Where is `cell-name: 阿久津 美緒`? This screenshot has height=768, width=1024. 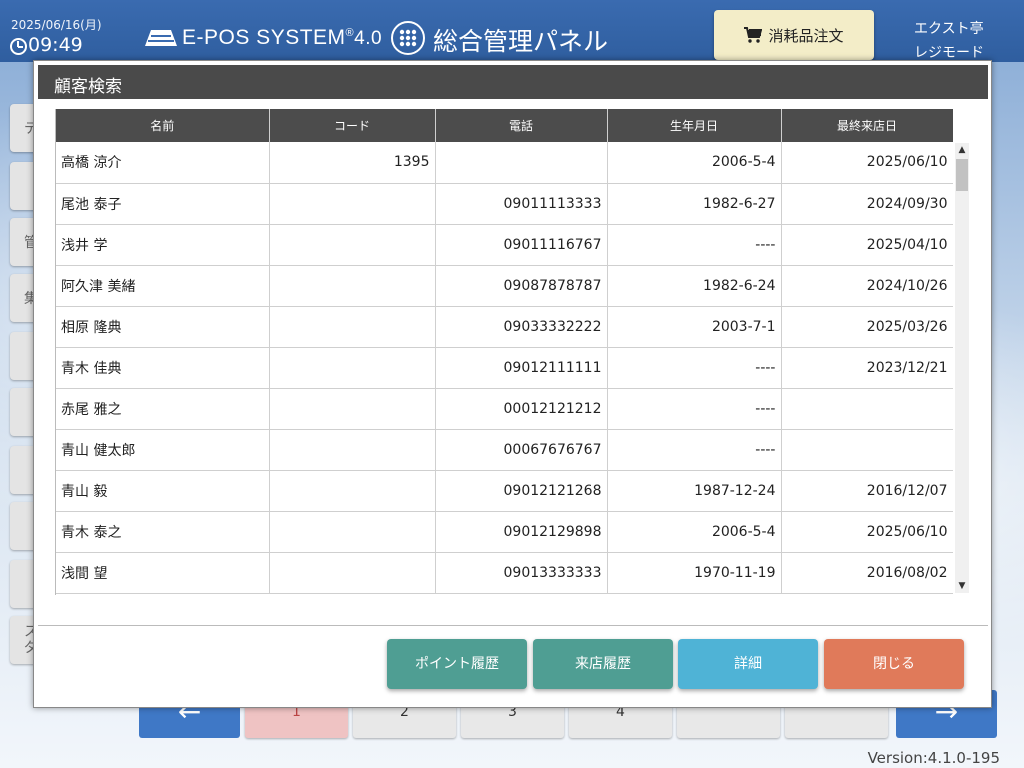
cell-name: 阿久津 美緒 is located at coordinates (163, 286).